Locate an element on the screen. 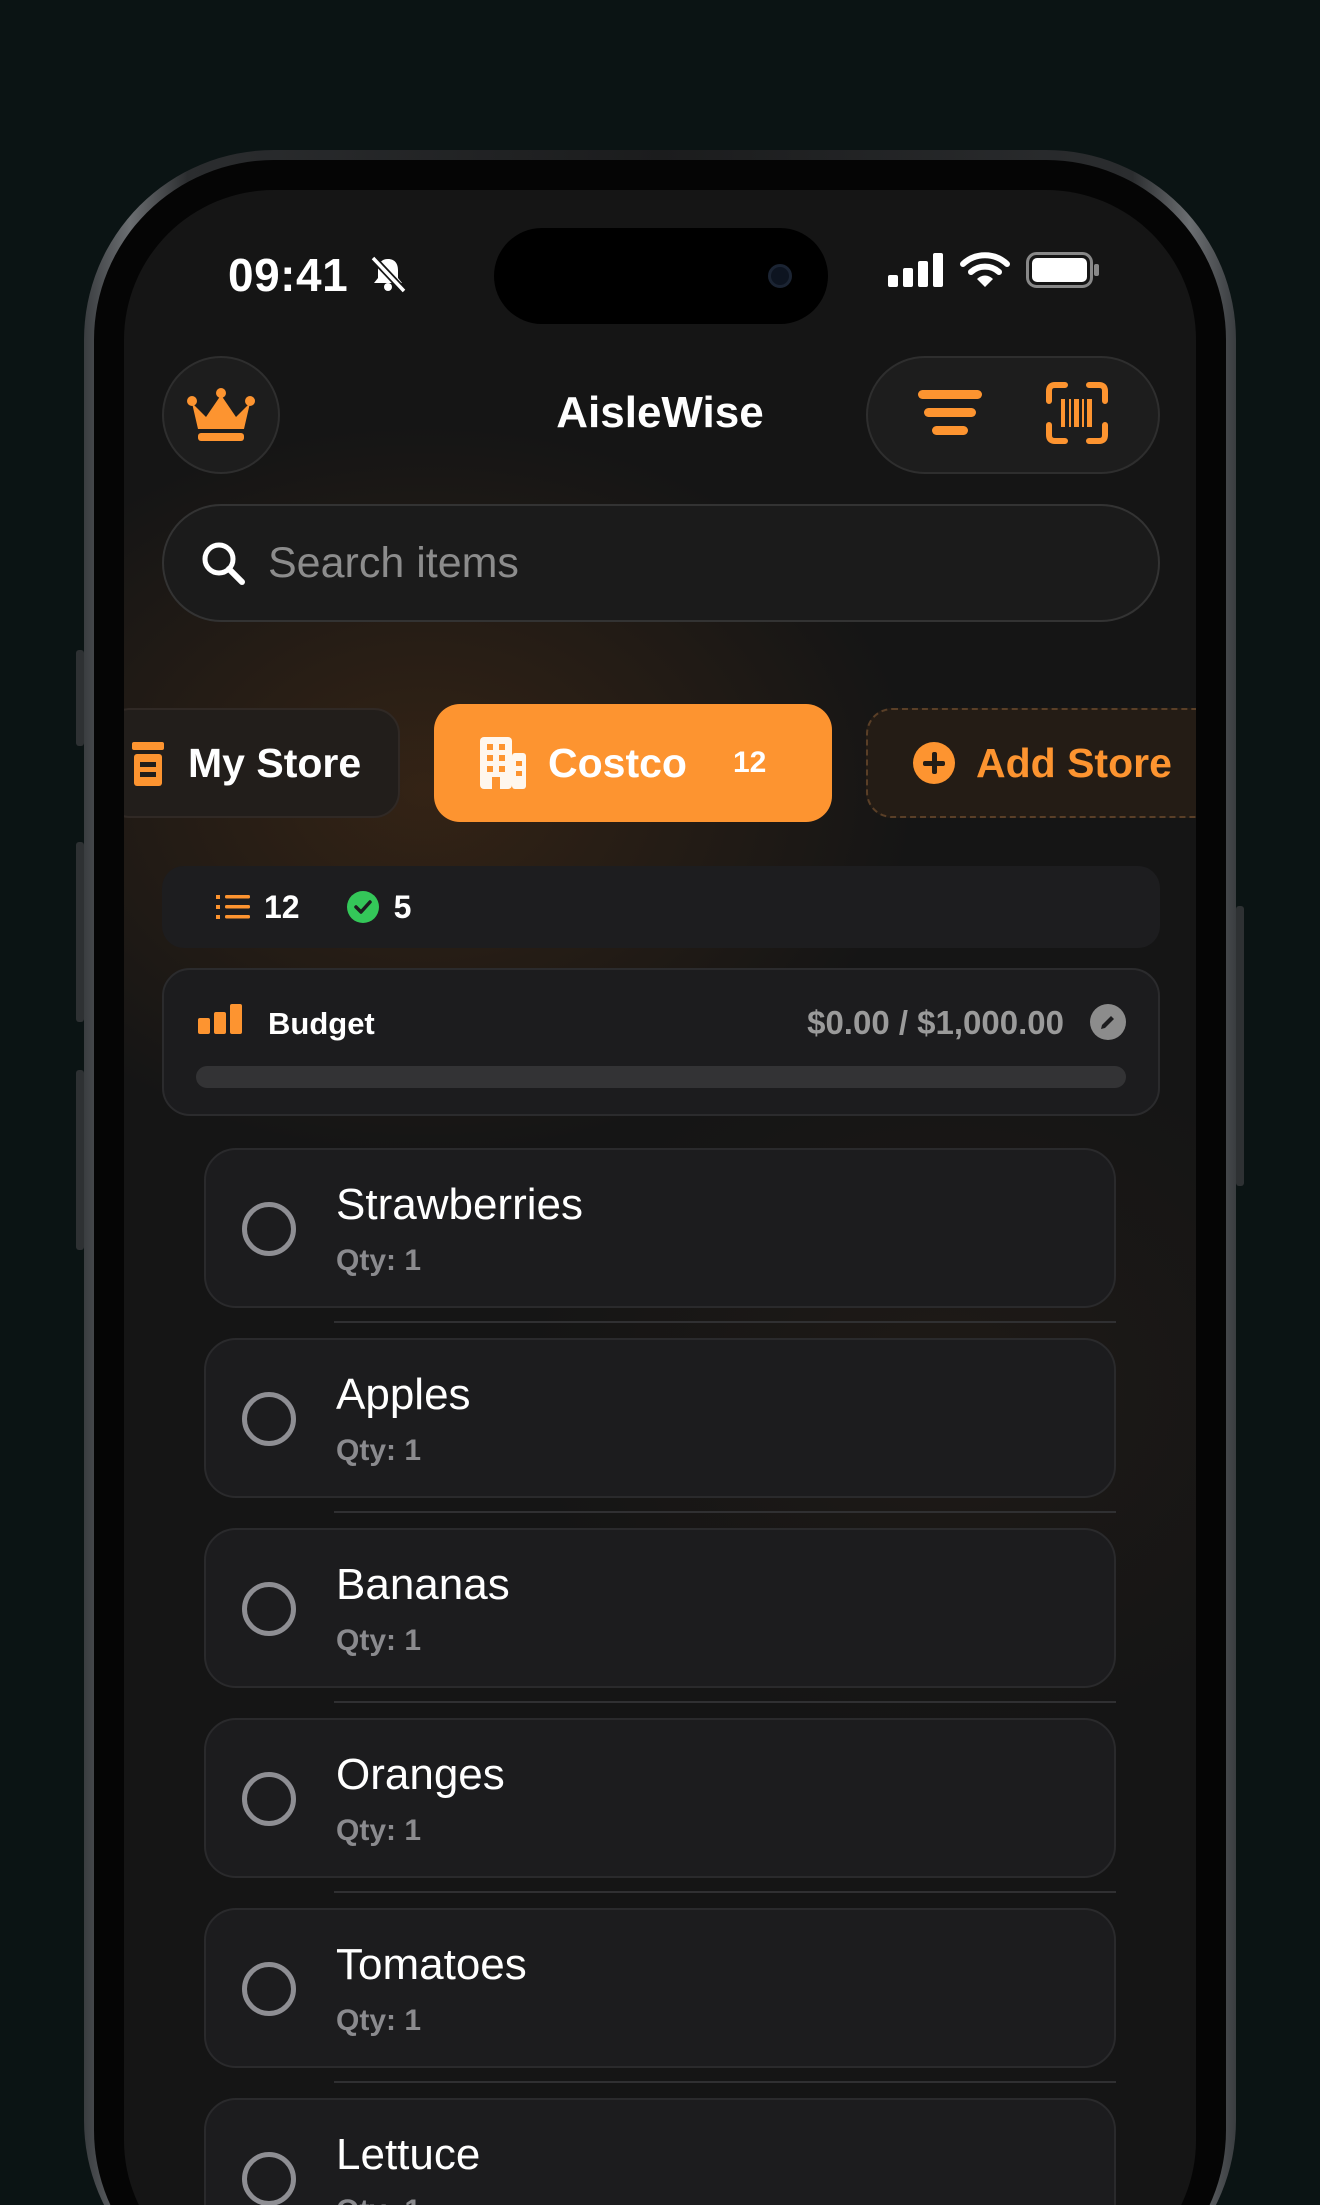 The height and width of the screenshot is (2205, 1320). sort-button is located at coordinates (949, 415).